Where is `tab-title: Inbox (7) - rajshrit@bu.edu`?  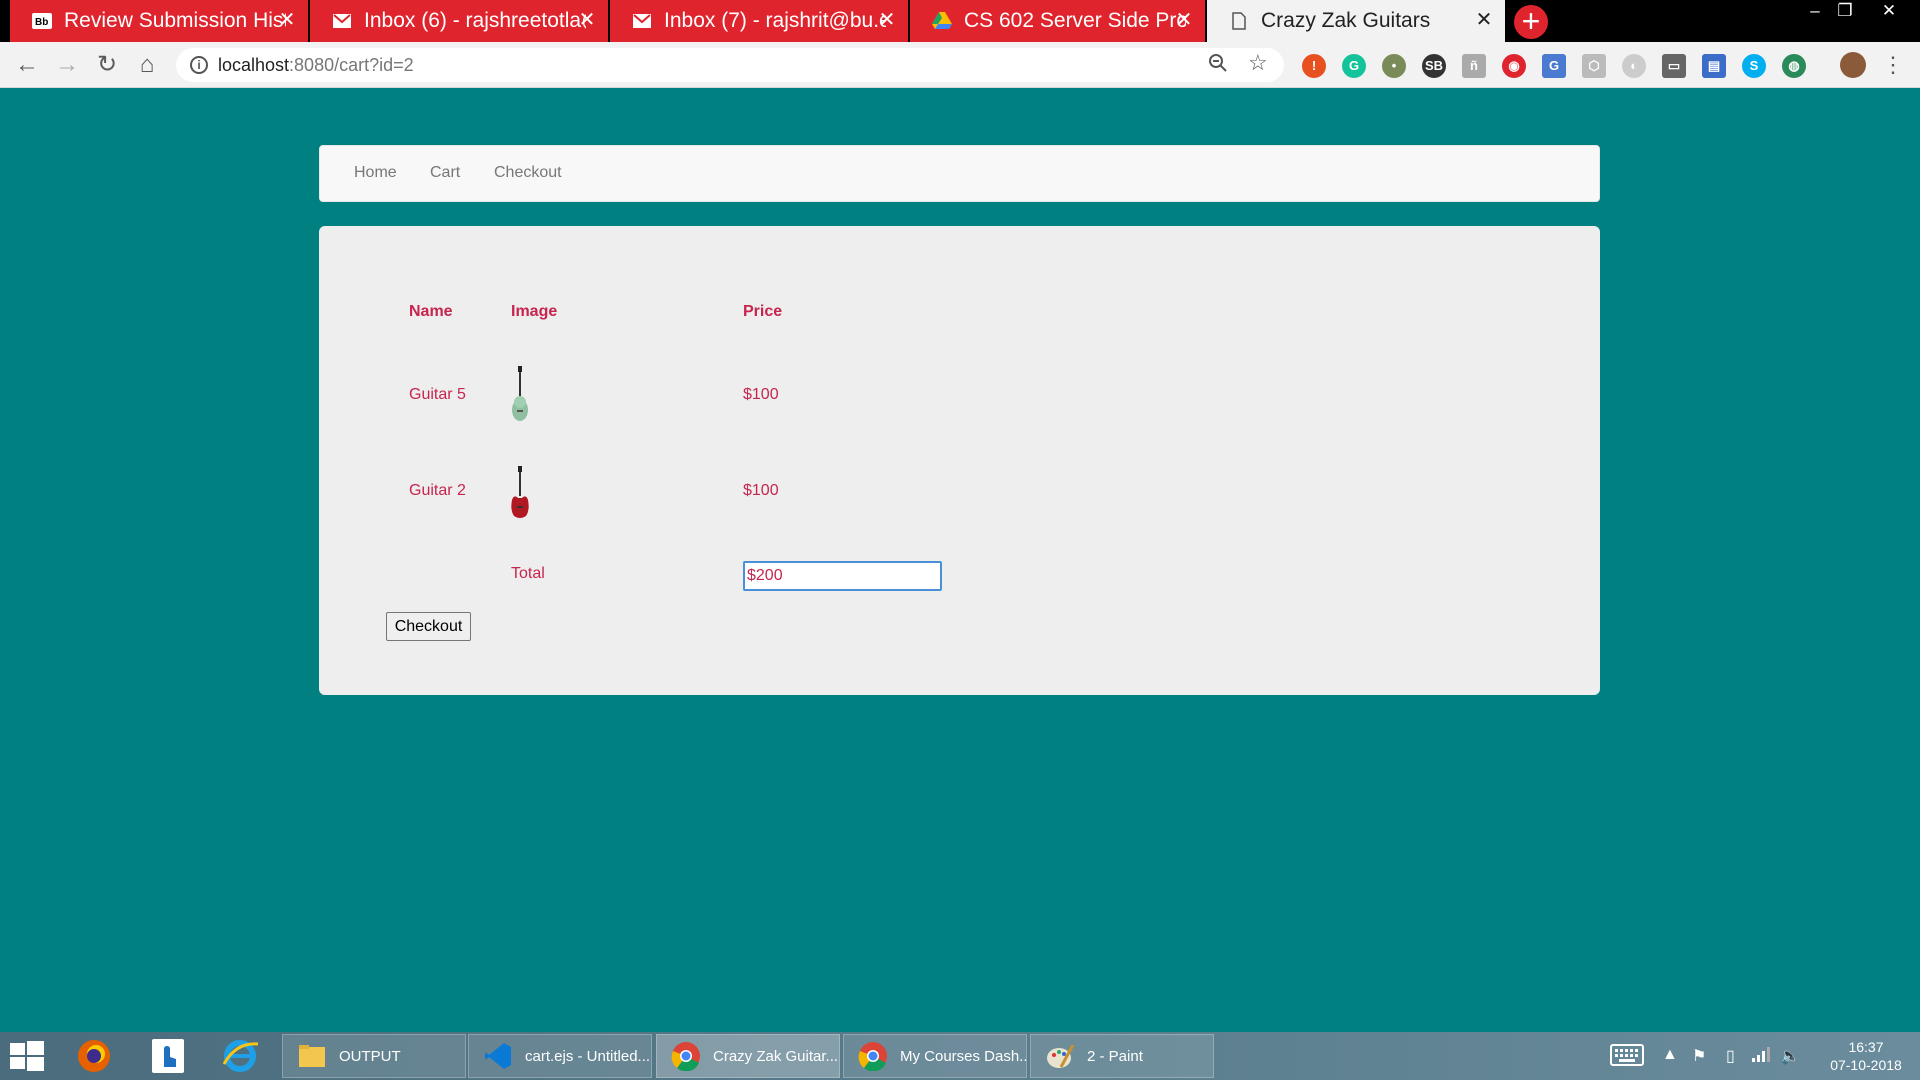
tab-title: Inbox (7) - rajshrit@bu.edu is located at coordinates (775, 20).